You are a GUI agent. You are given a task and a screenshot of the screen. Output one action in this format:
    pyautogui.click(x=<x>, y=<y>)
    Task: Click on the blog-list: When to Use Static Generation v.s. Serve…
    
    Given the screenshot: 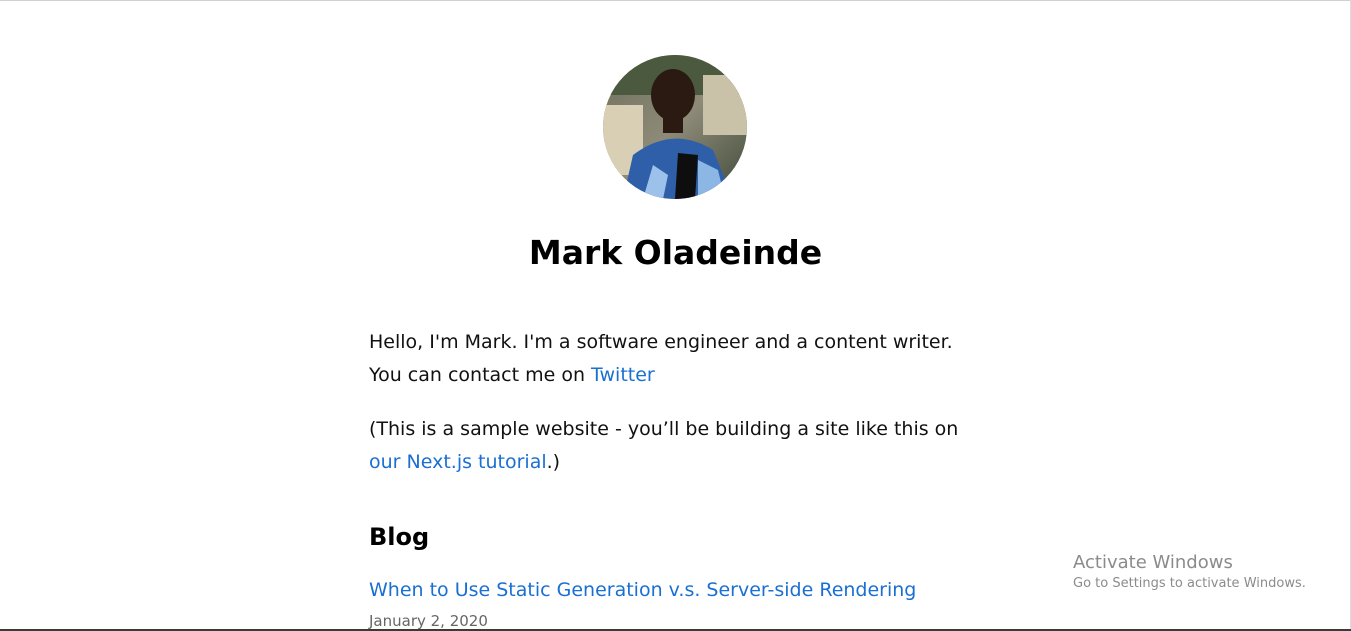 What is the action you would take?
    pyautogui.click(x=669, y=602)
    